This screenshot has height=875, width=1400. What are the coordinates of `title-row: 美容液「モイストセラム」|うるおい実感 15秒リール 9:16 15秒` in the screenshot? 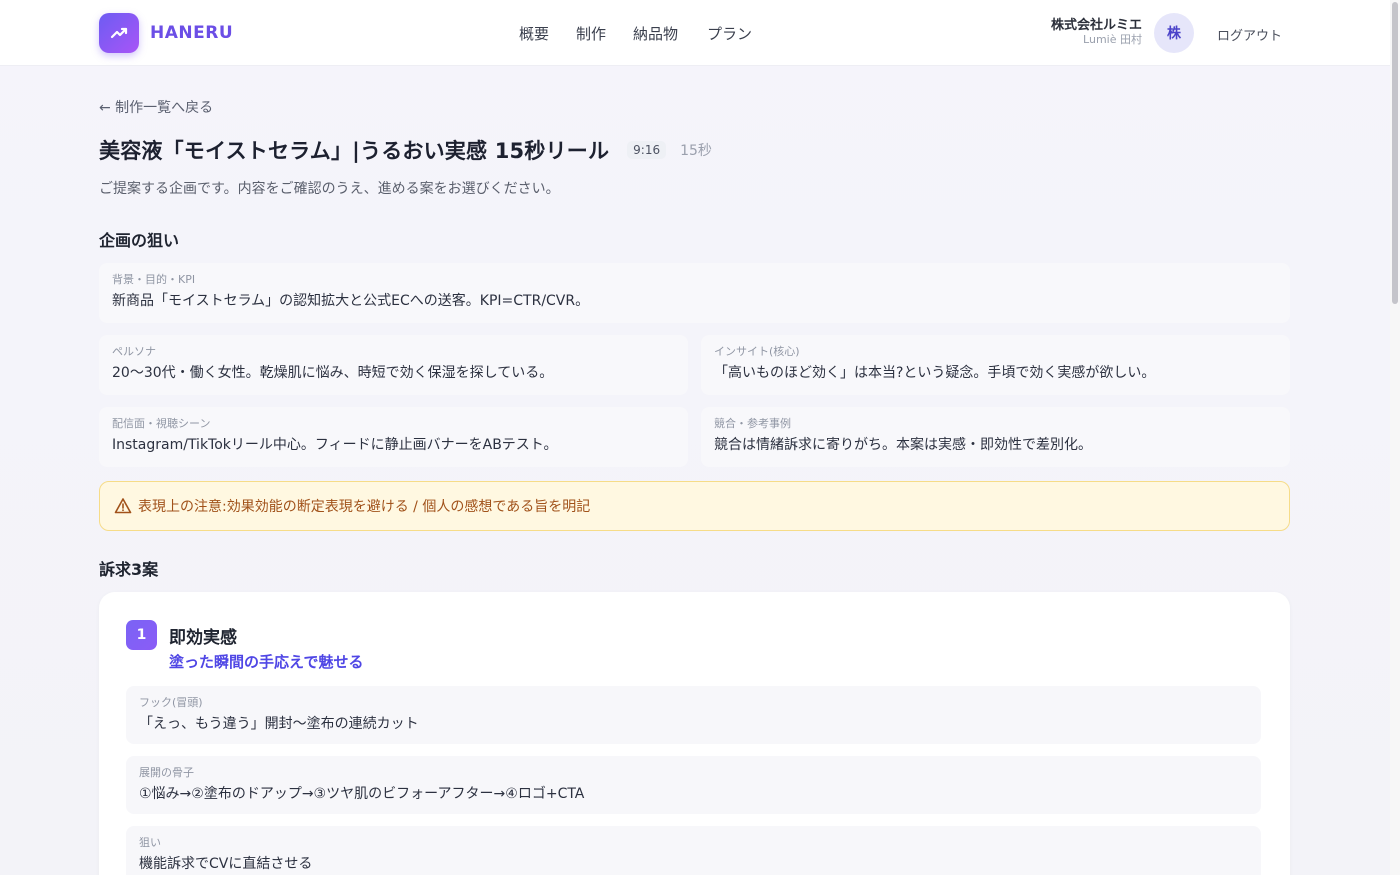 It's located at (405, 150).